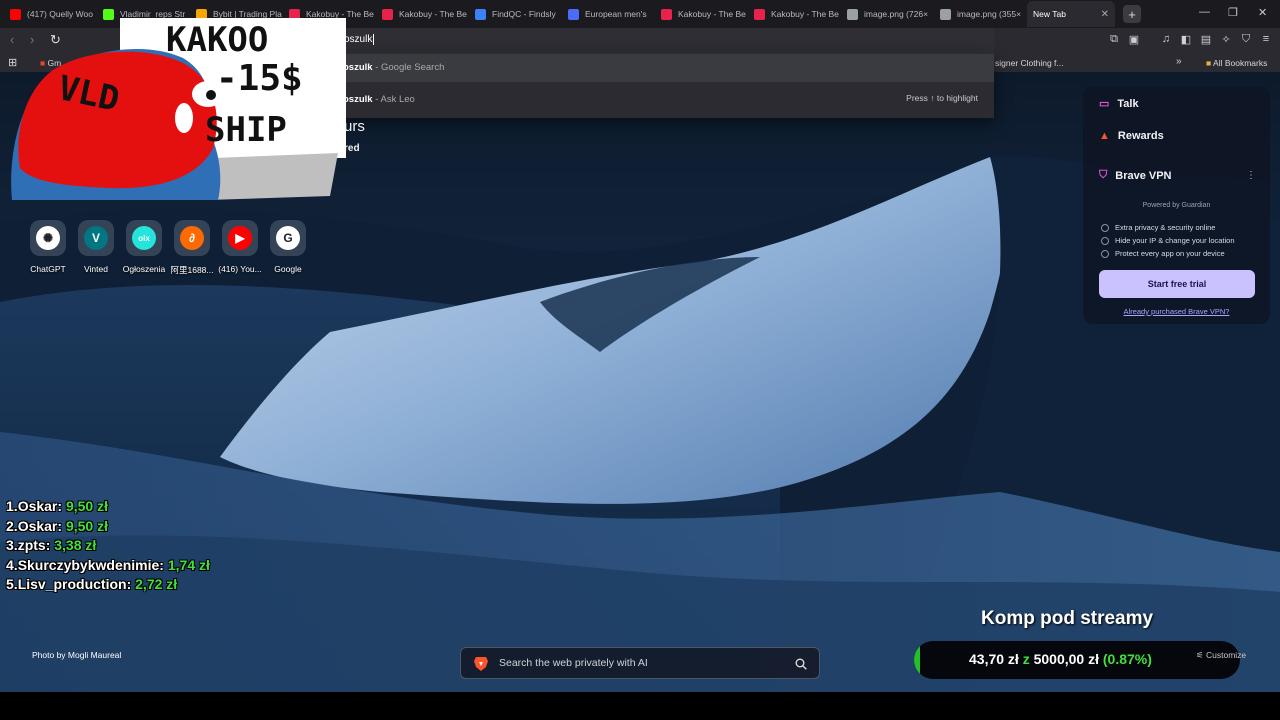  I want to click on shortcut-chatgpt: ✺ ChatGPT, so click(48, 247).